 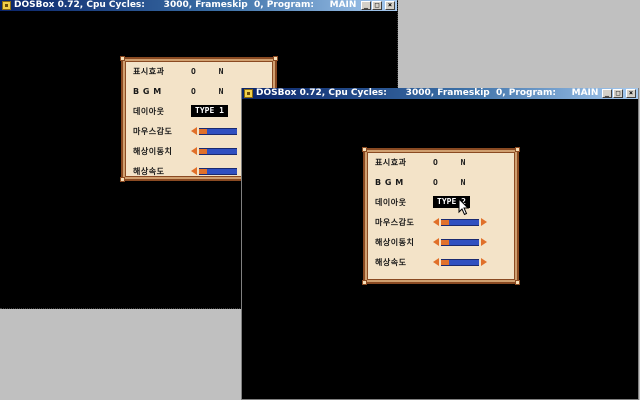 I want to click on layout-type-select: TYPE 1, so click(x=209, y=111).